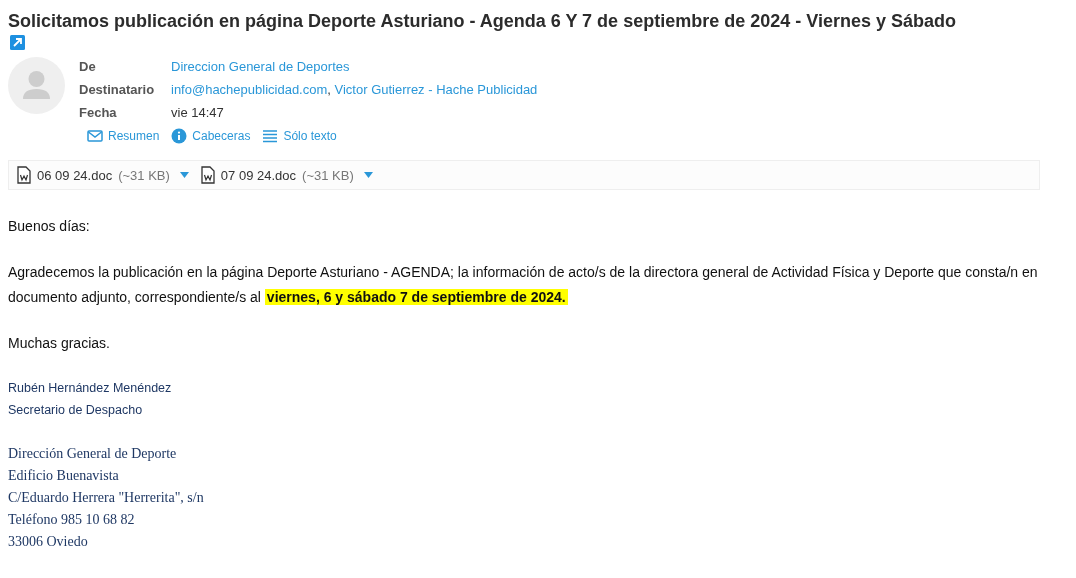 The height and width of the screenshot is (578, 1076). I want to click on signature-line: C/Eduardo Herrera "Herrerita", s/n, so click(106, 498).